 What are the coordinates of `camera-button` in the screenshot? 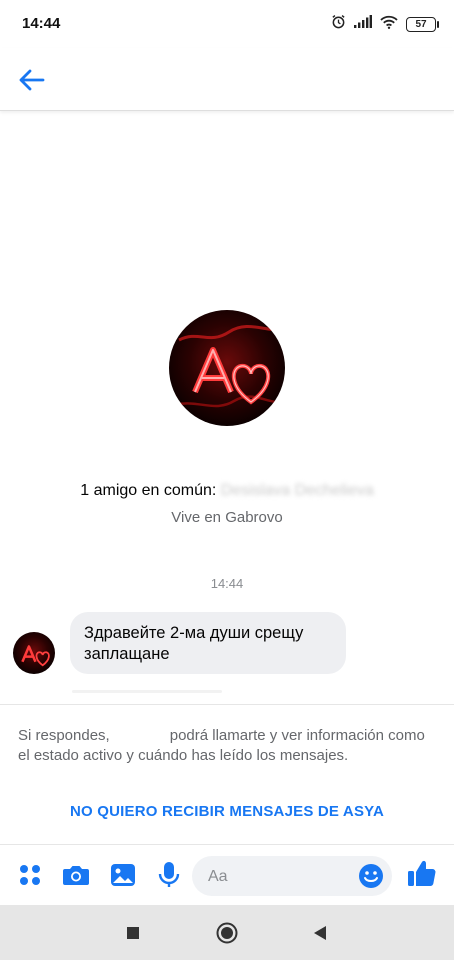 It's located at (76, 875).